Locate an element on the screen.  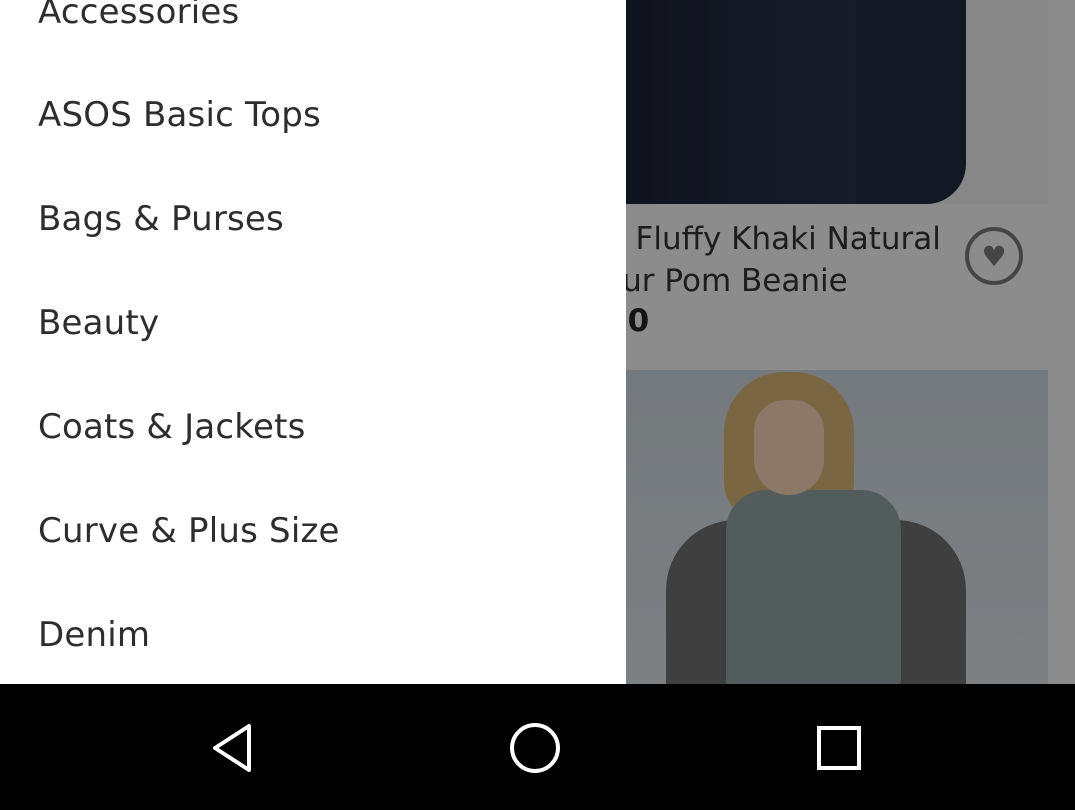
drawer-item-asos-basic-tops: ASOS Basic Tops is located at coordinates (179, 115).